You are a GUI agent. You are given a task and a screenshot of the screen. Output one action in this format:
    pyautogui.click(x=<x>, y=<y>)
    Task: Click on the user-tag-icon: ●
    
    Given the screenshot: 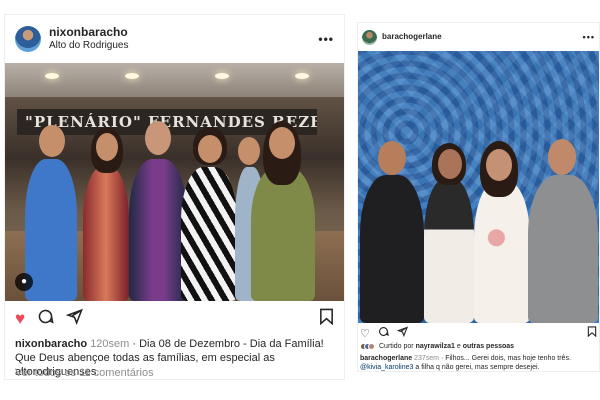 What is the action you would take?
    pyautogui.click(x=24, y=282)
    